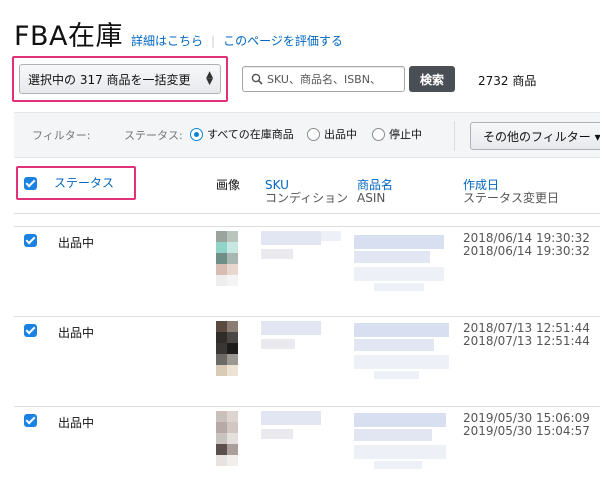 The height and width of the screenshot is (491, 600). I want to click on page-header: FBA在庫 詳細はこちら | このページを評価する, so click(178, 34).